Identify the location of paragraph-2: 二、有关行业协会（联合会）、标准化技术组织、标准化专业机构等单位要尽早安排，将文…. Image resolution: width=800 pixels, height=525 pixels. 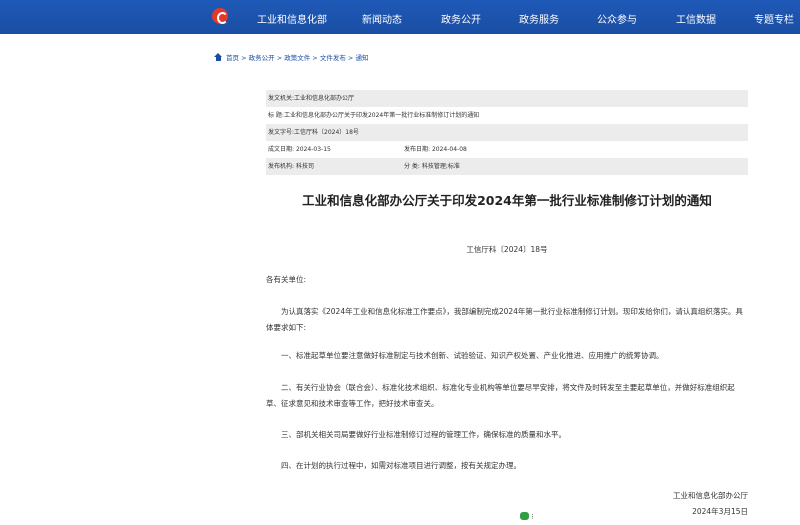
(500, 395).